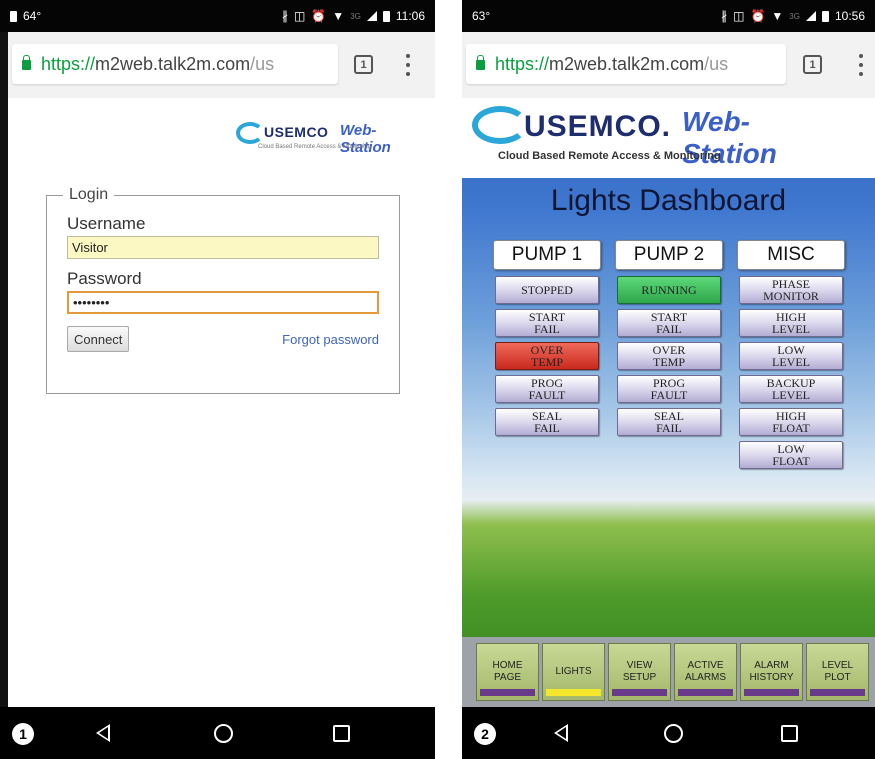 This screenshot has height=759, width=875. Describe the element at coordinates (365, 139) in the screenshot. I see `brand-webstation: Web-Station` at that location.